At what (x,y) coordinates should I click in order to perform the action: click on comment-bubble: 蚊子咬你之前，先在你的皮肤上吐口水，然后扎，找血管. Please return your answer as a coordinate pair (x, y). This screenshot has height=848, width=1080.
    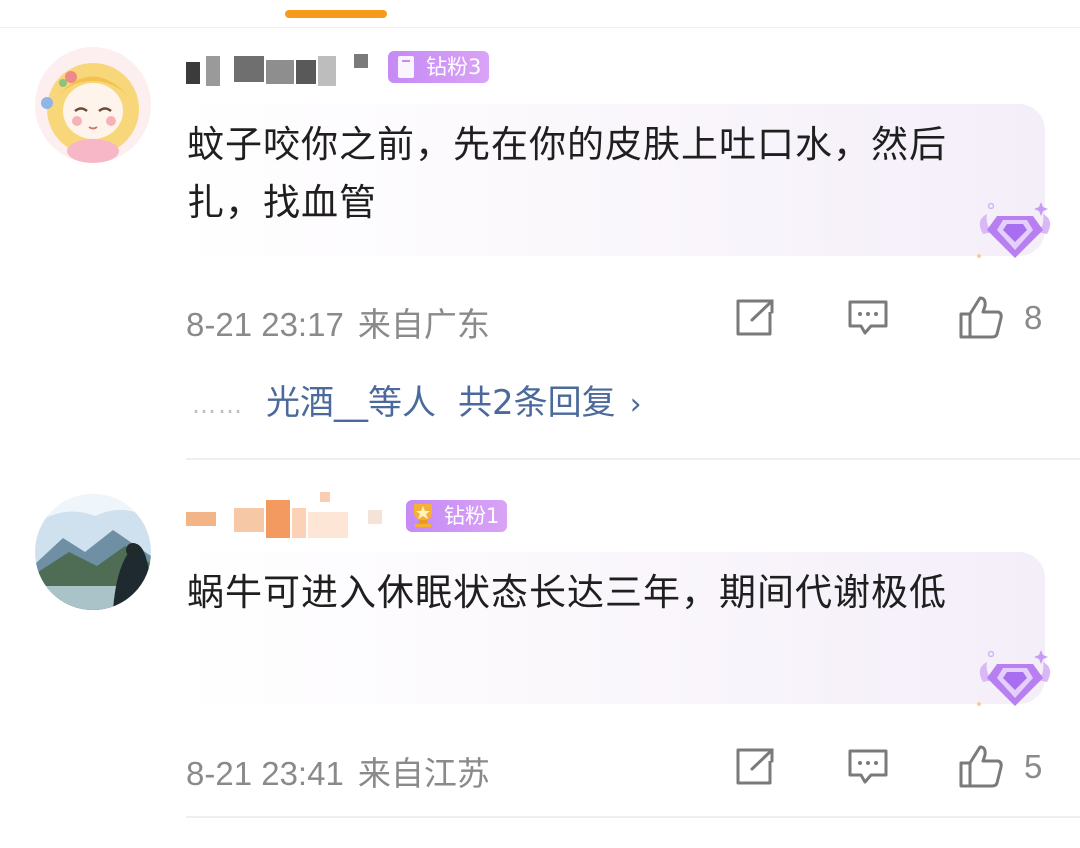
    Looking at the image, I should click on (613, 181).